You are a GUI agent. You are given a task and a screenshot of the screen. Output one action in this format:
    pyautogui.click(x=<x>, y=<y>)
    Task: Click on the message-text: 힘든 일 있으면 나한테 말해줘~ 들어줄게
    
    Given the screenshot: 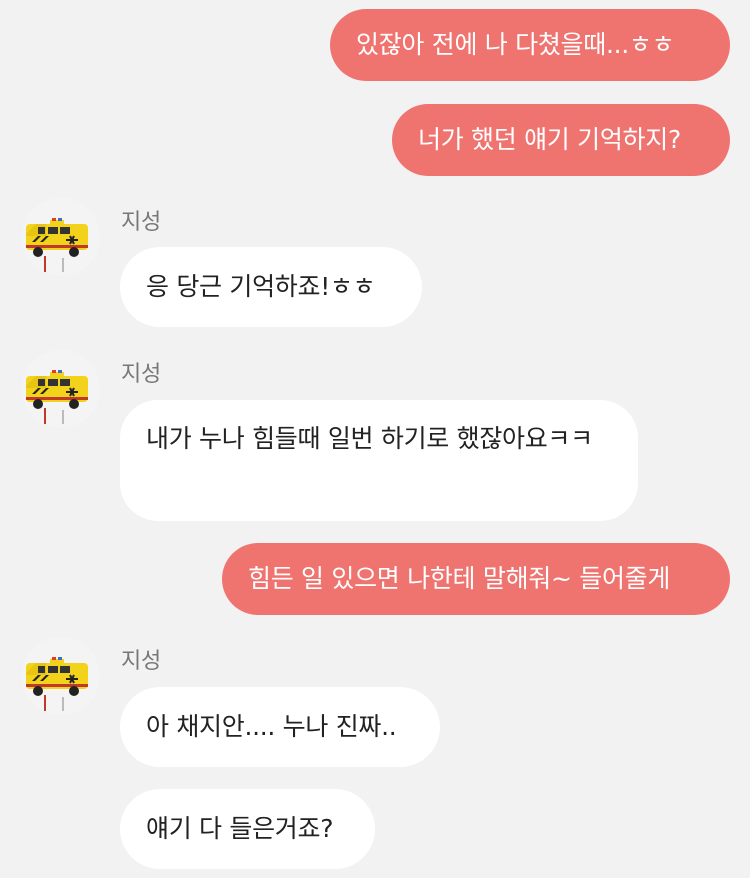 What is the action you would take?
    pyautogui.click(x=459, y=578)
    